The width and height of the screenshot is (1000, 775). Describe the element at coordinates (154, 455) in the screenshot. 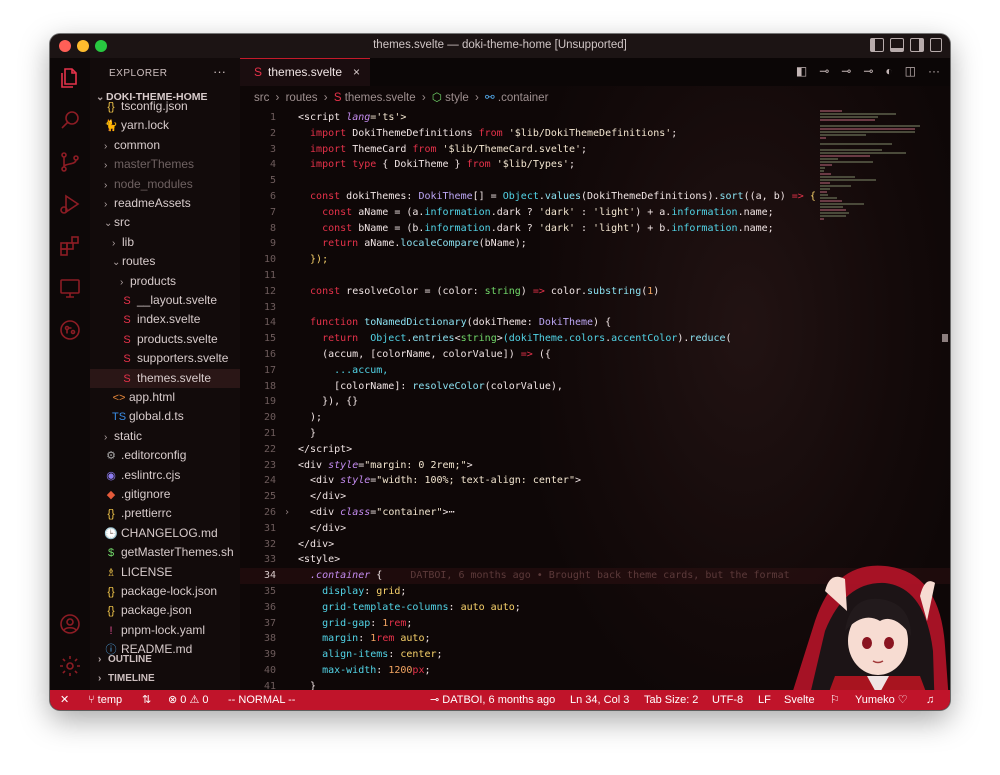

I see `tree-item-label: .editorconfig` at that location.